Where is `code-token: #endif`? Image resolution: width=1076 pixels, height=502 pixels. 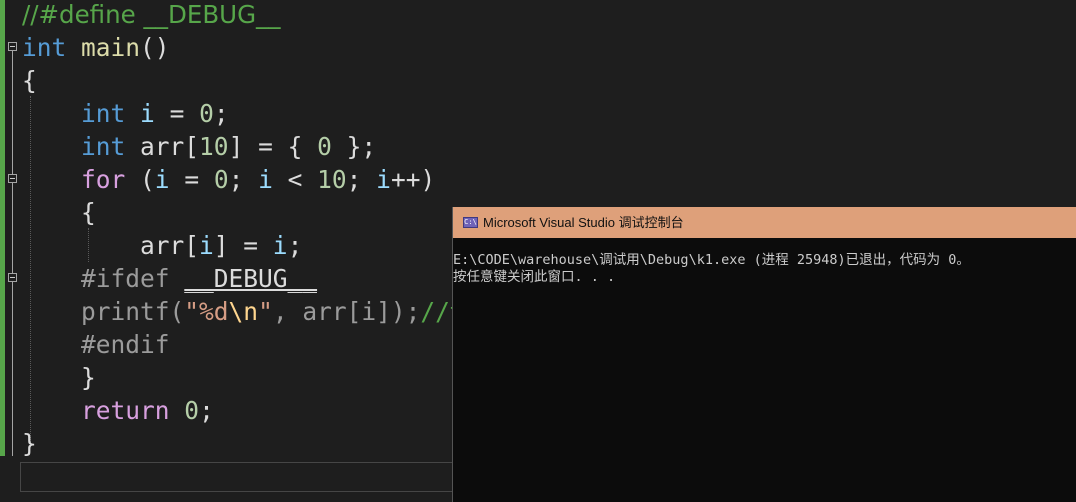
code-token: #endif is located at coordinates (125, 344).